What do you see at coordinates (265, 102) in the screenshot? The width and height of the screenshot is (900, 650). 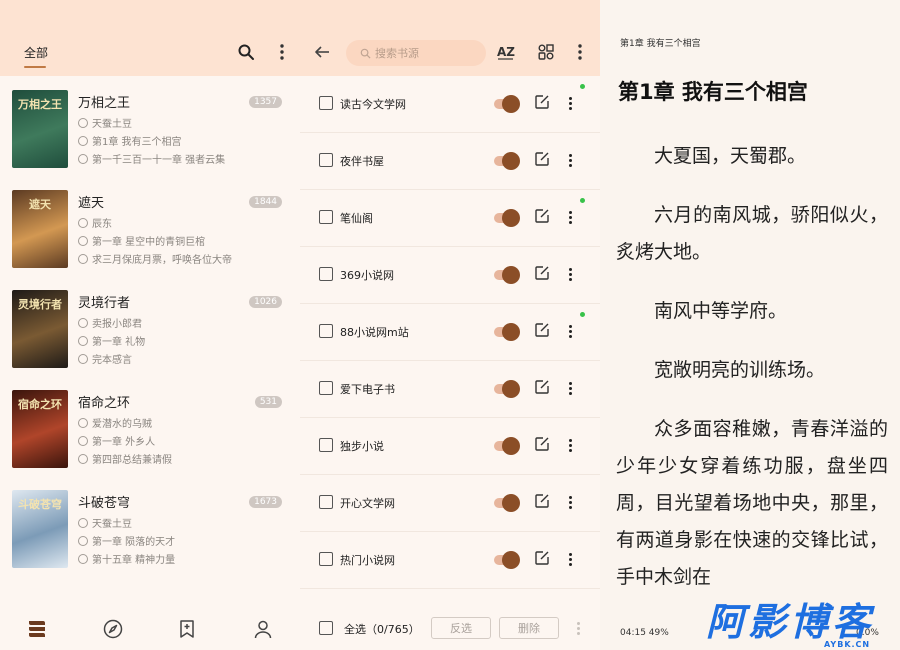 I see `unread-count-badge: 1357` at bounding box center [265, 102].